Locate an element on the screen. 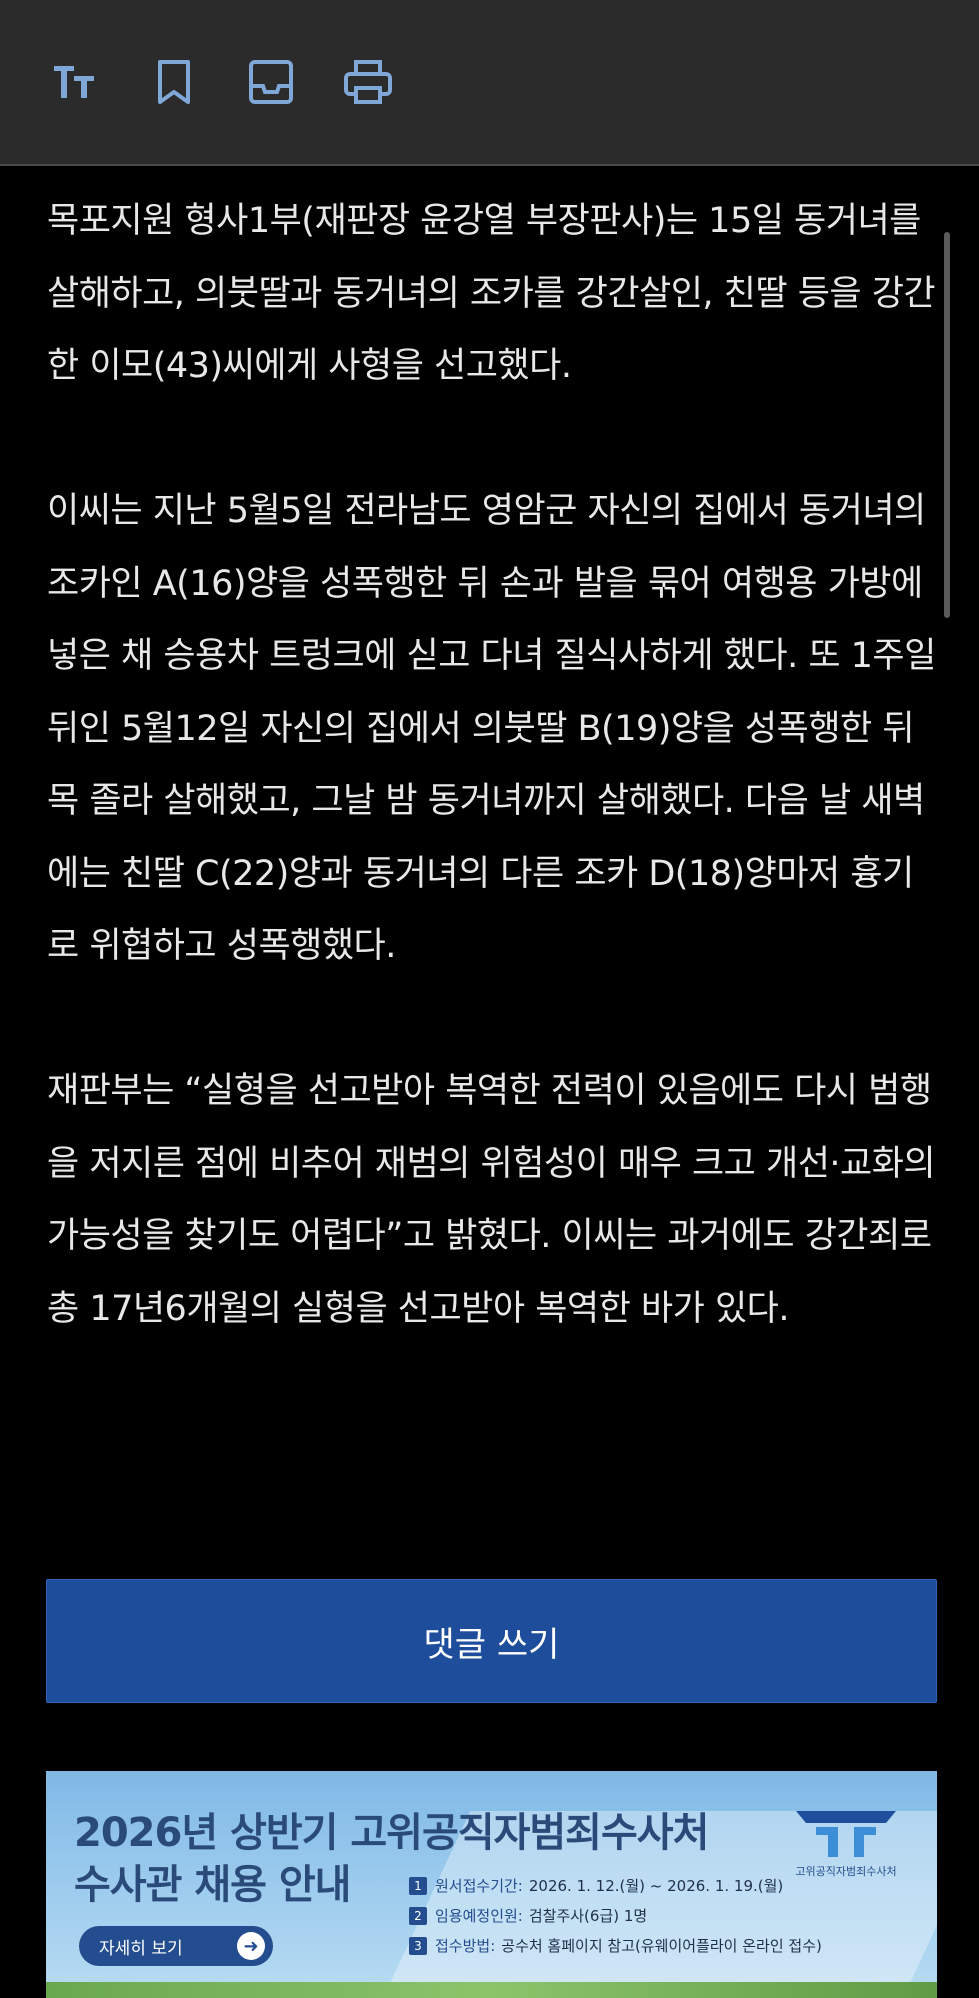 The image size is (979, 1998). row-key: 원서접수기간: is located at coordinates (479, 1886).